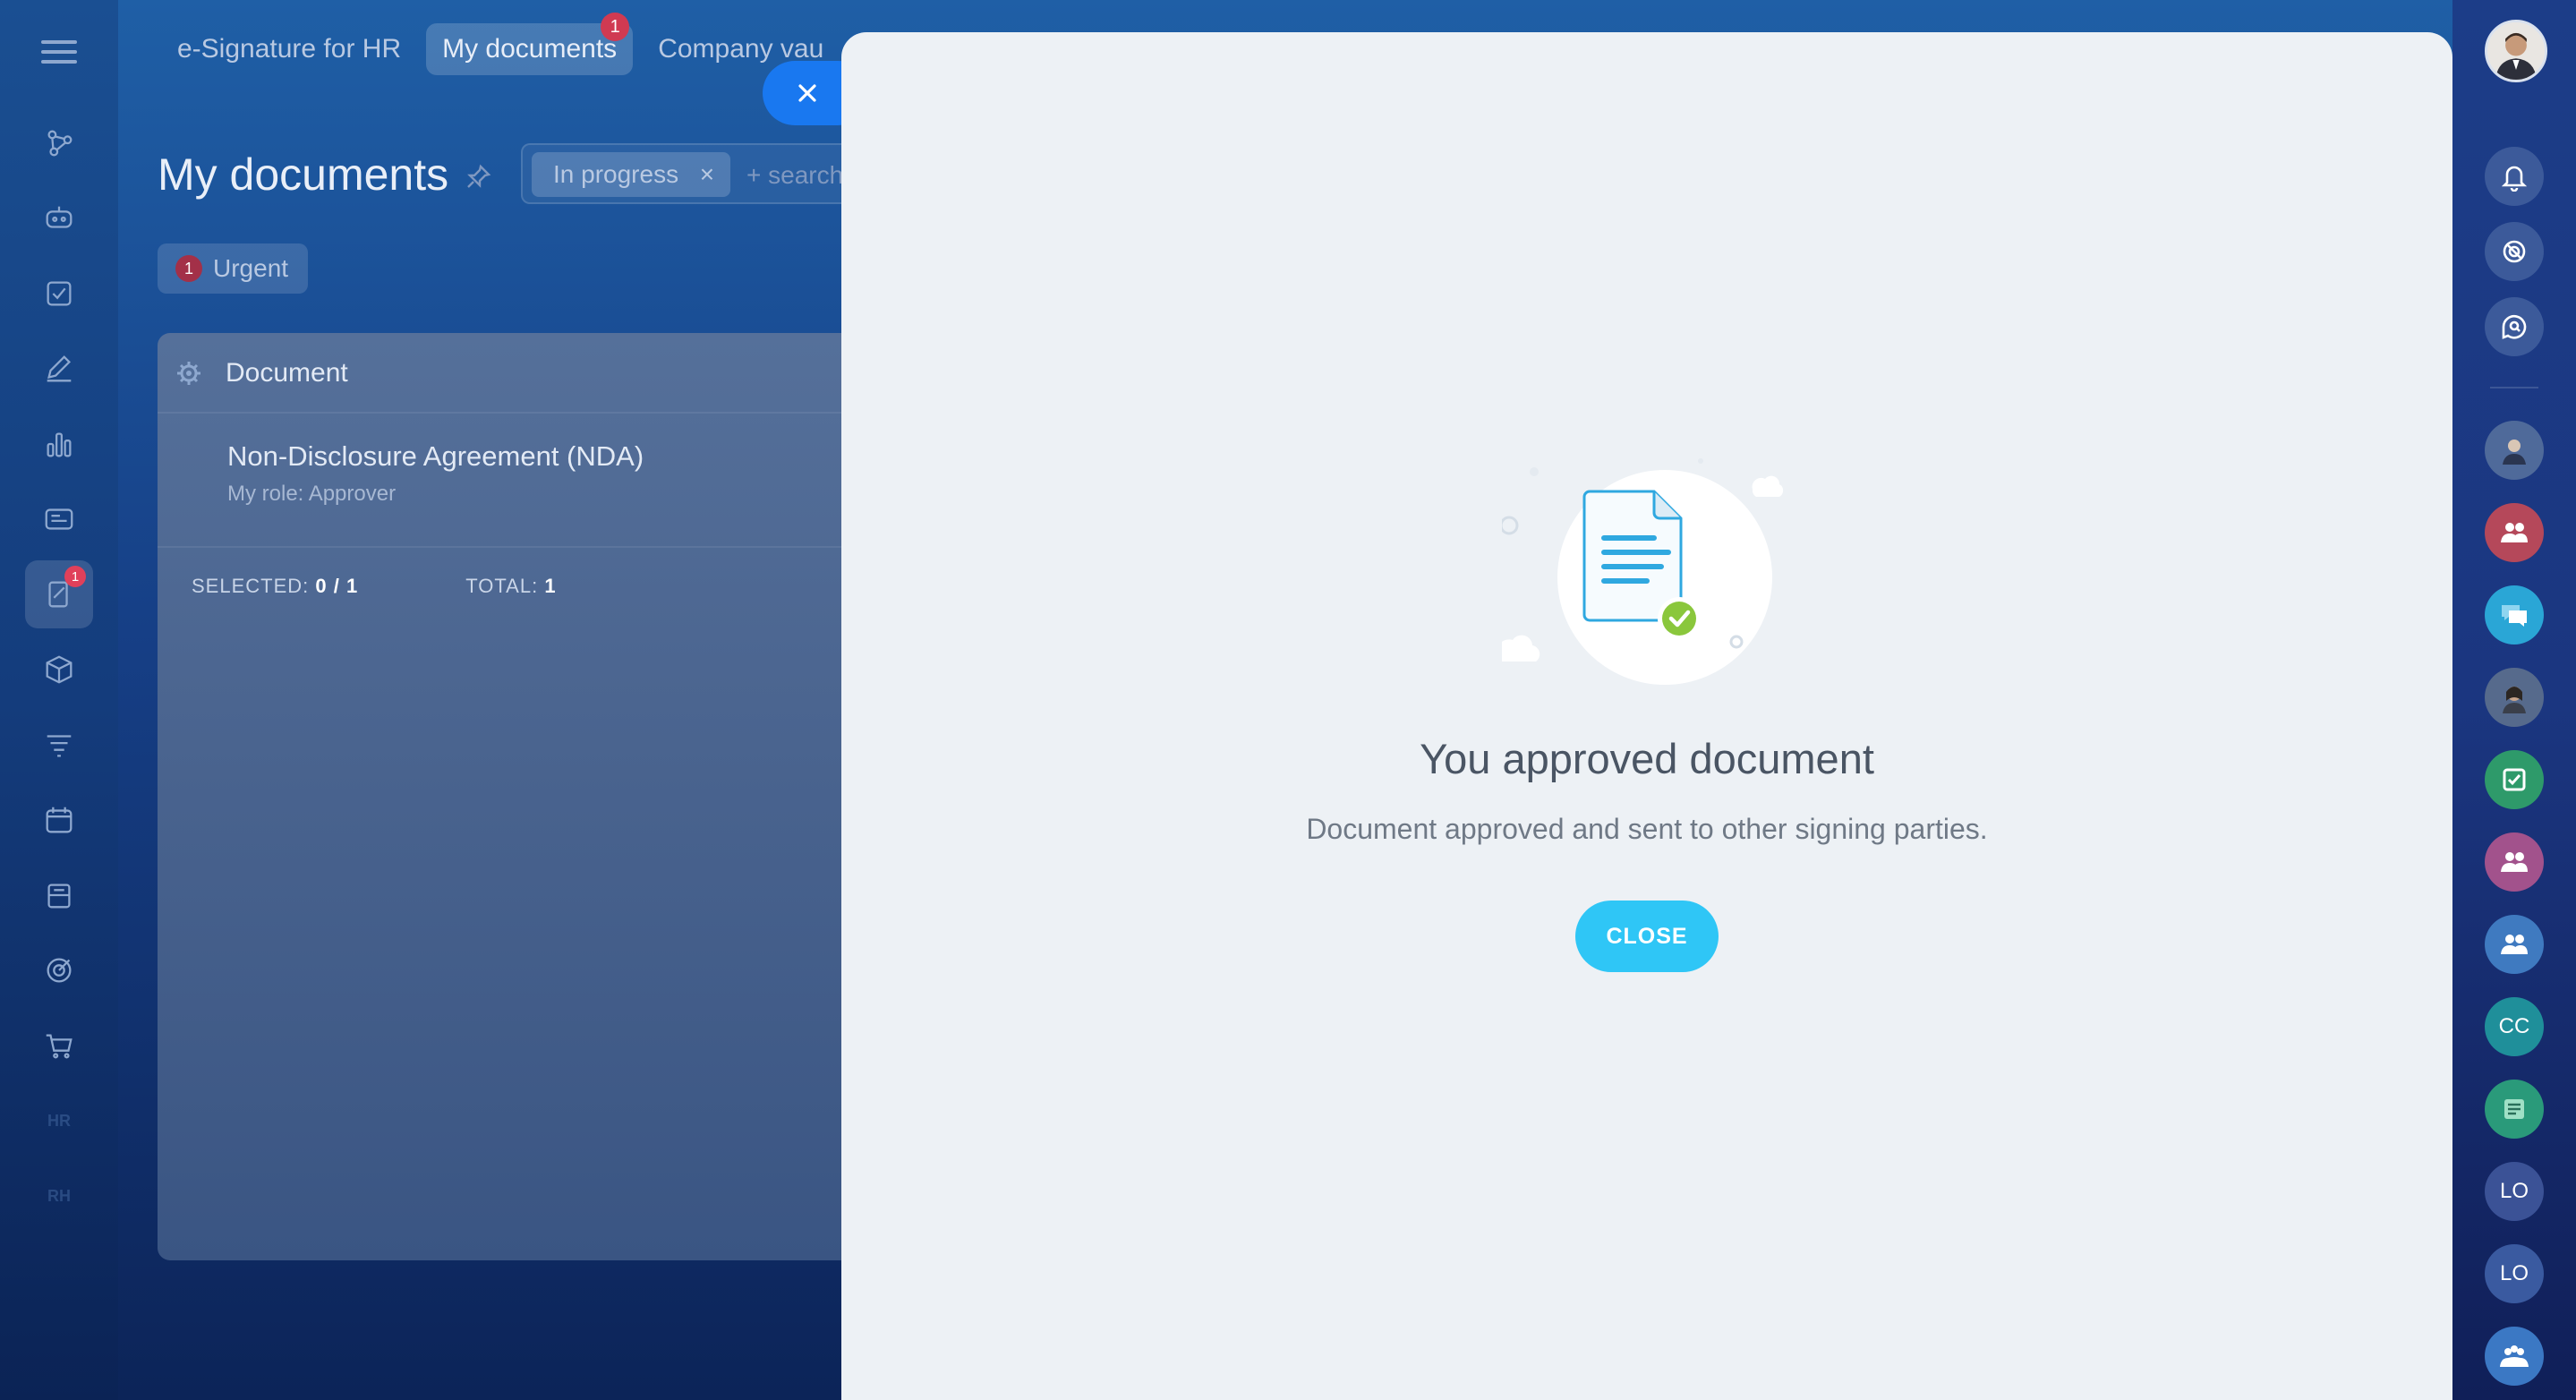  Describe the element at coordinates (59, 669) in the screenshot. I see `inventory-icon` at that location.